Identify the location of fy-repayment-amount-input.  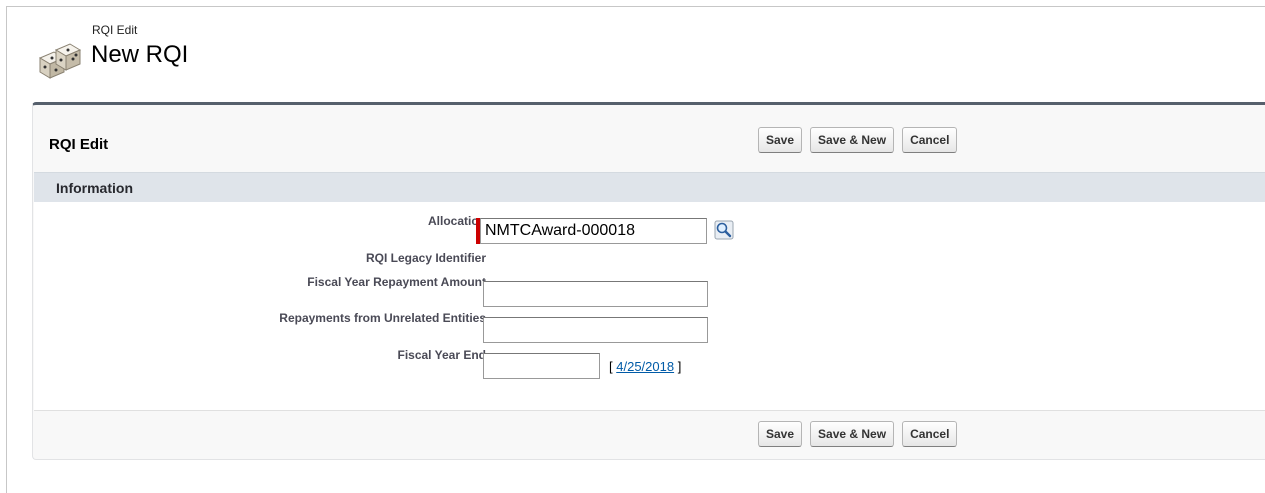
(595, 294).